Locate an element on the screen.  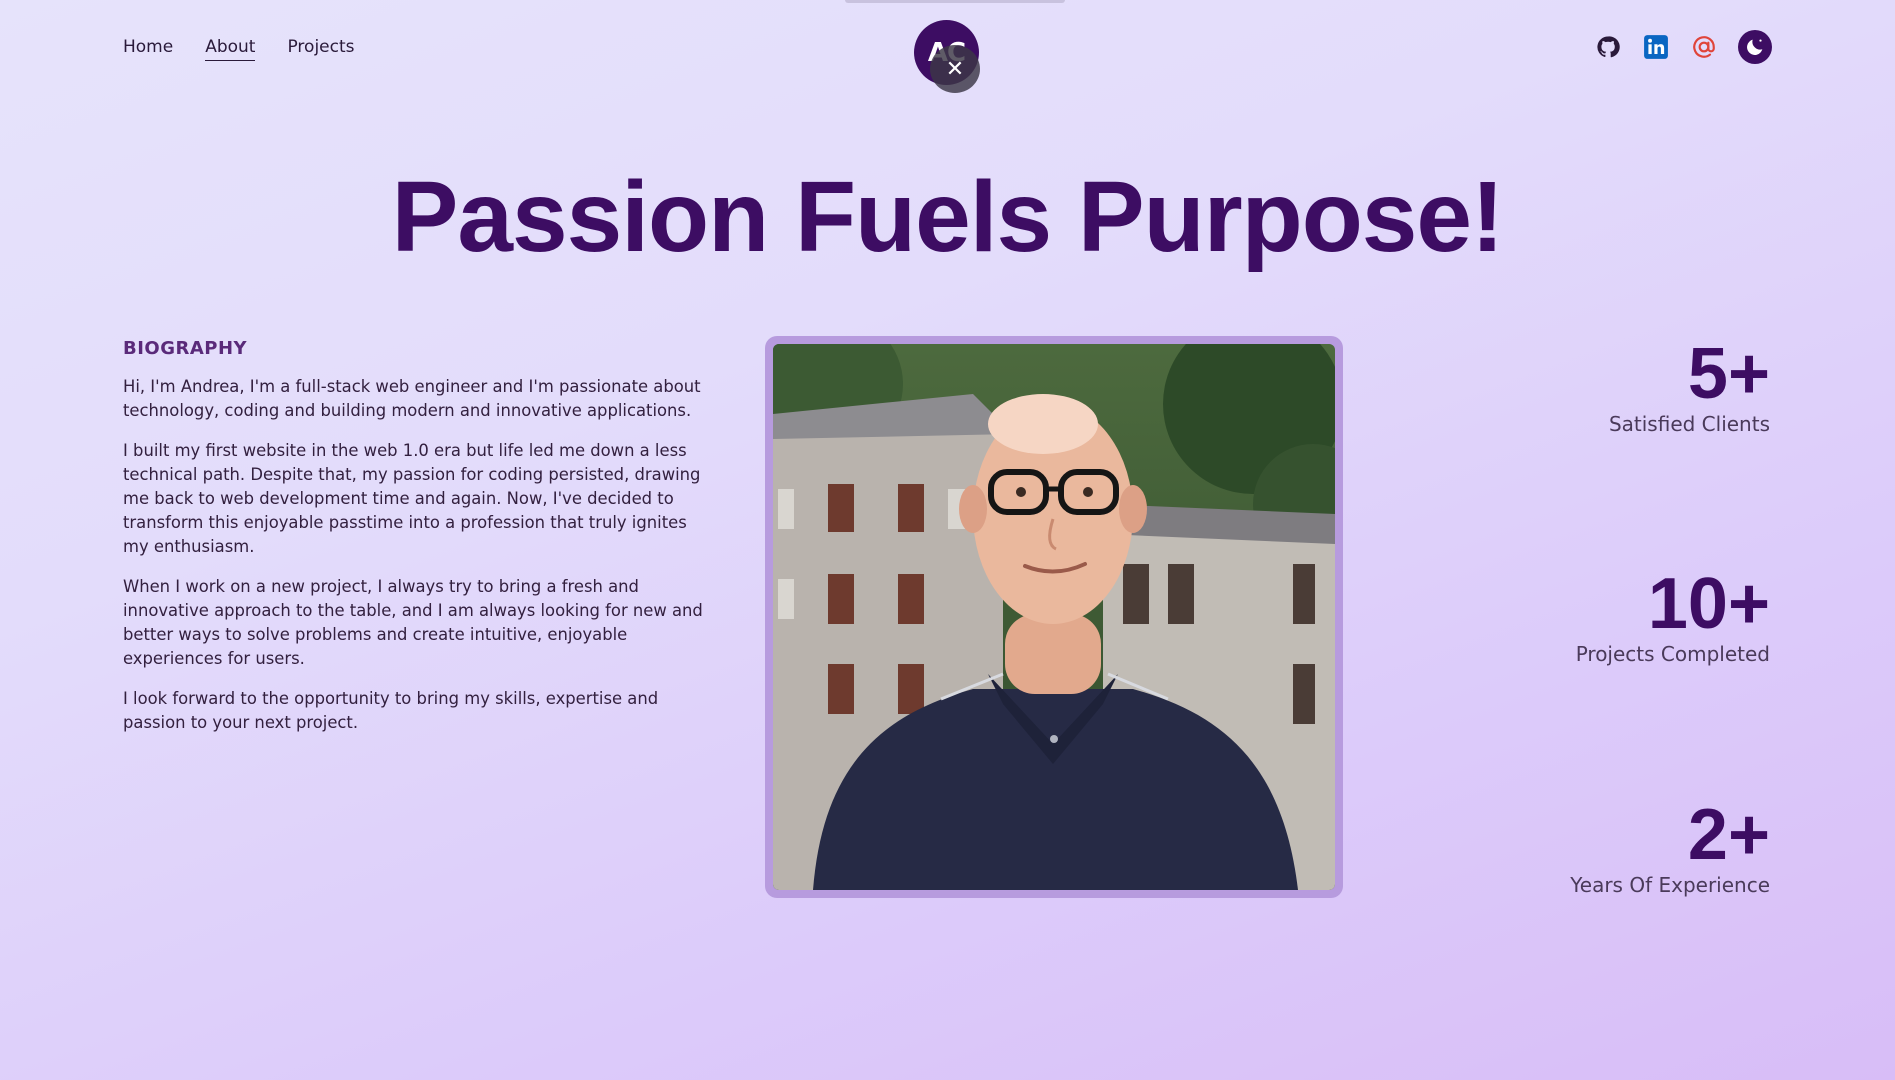
moon-icon is located at coordinates (1755, 47).